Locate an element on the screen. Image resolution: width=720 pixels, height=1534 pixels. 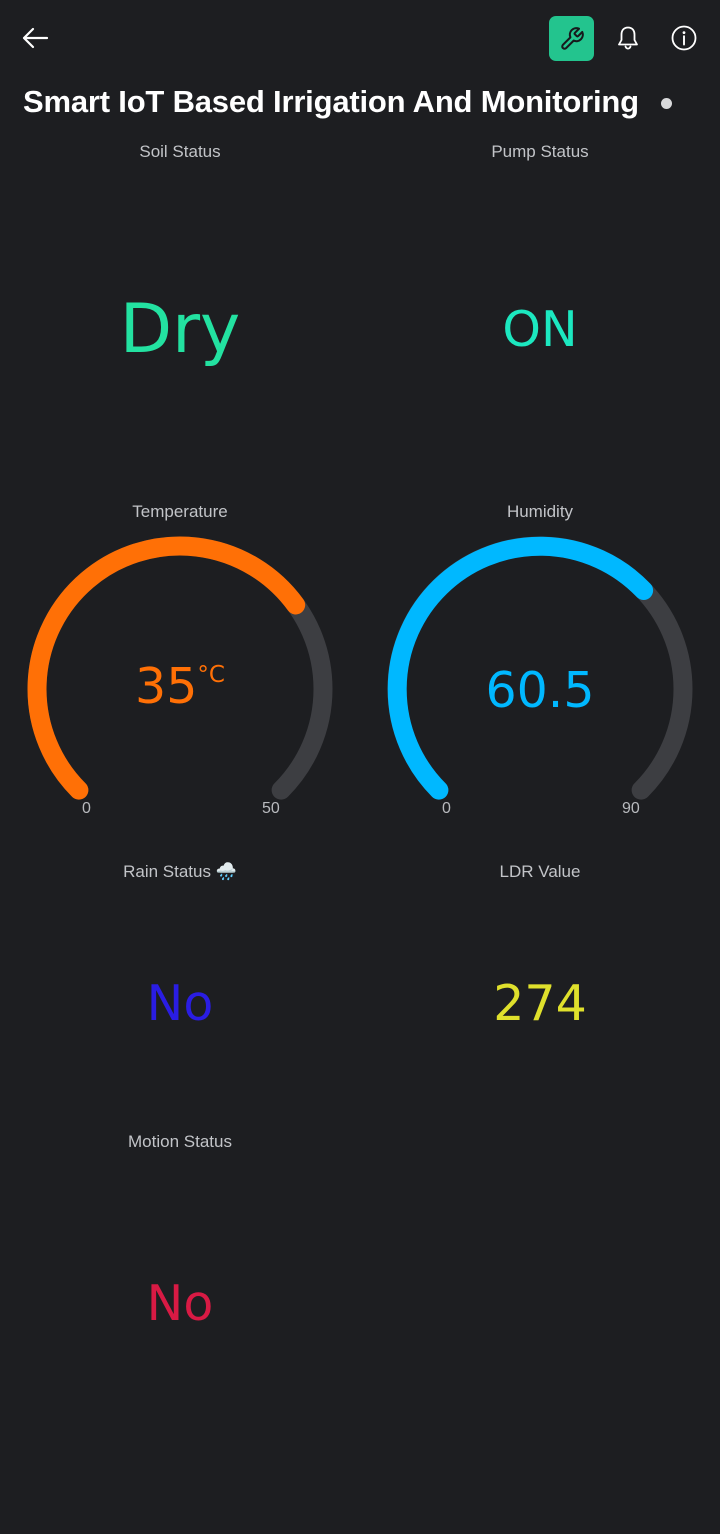
soil-status-label: Soil Status is located at coordinates (180, 151).